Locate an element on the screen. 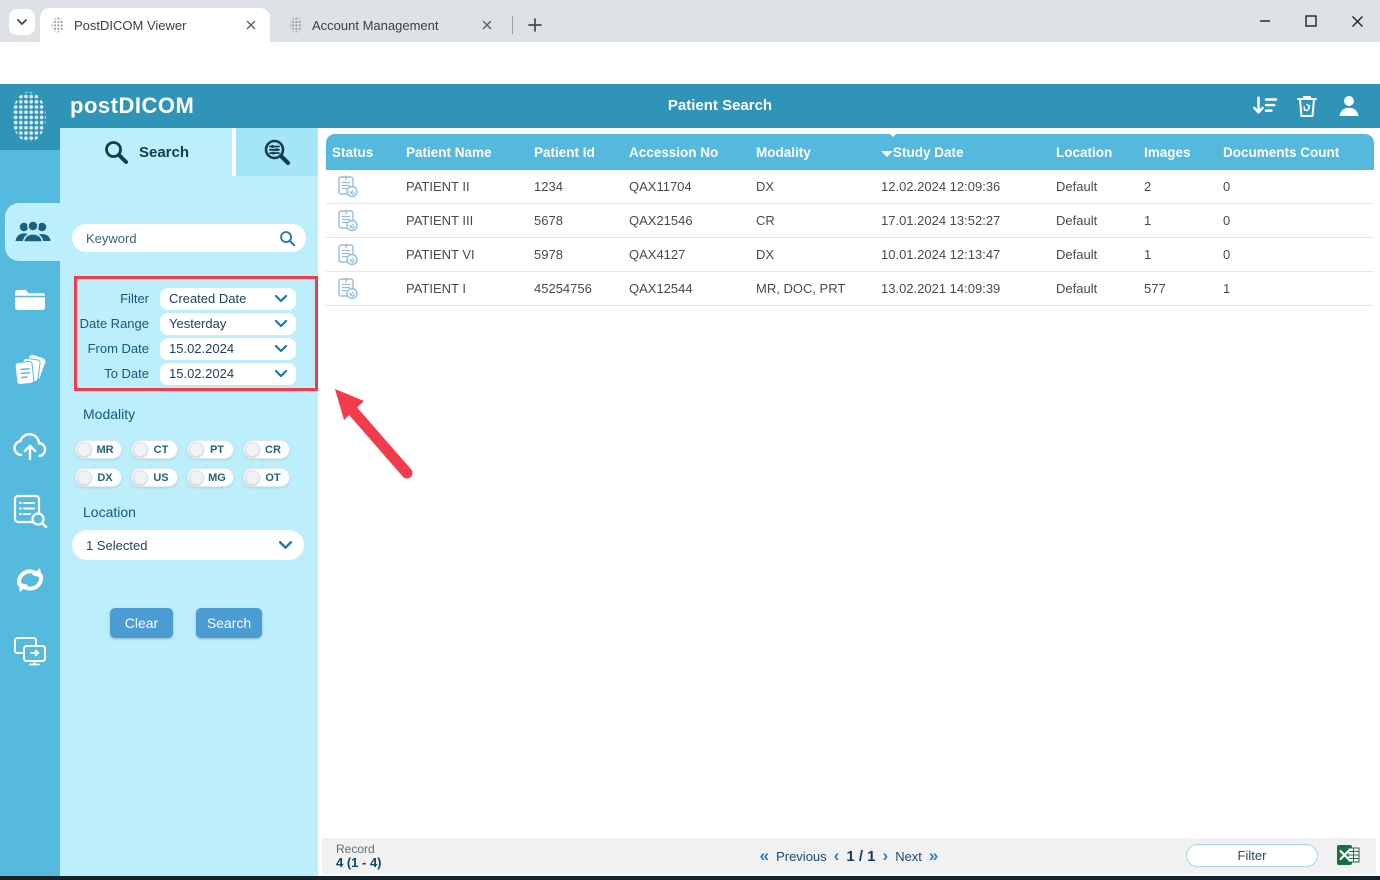 The image size is (1380, 880). sidebar-item-documents is located at coordinates (30, 372).